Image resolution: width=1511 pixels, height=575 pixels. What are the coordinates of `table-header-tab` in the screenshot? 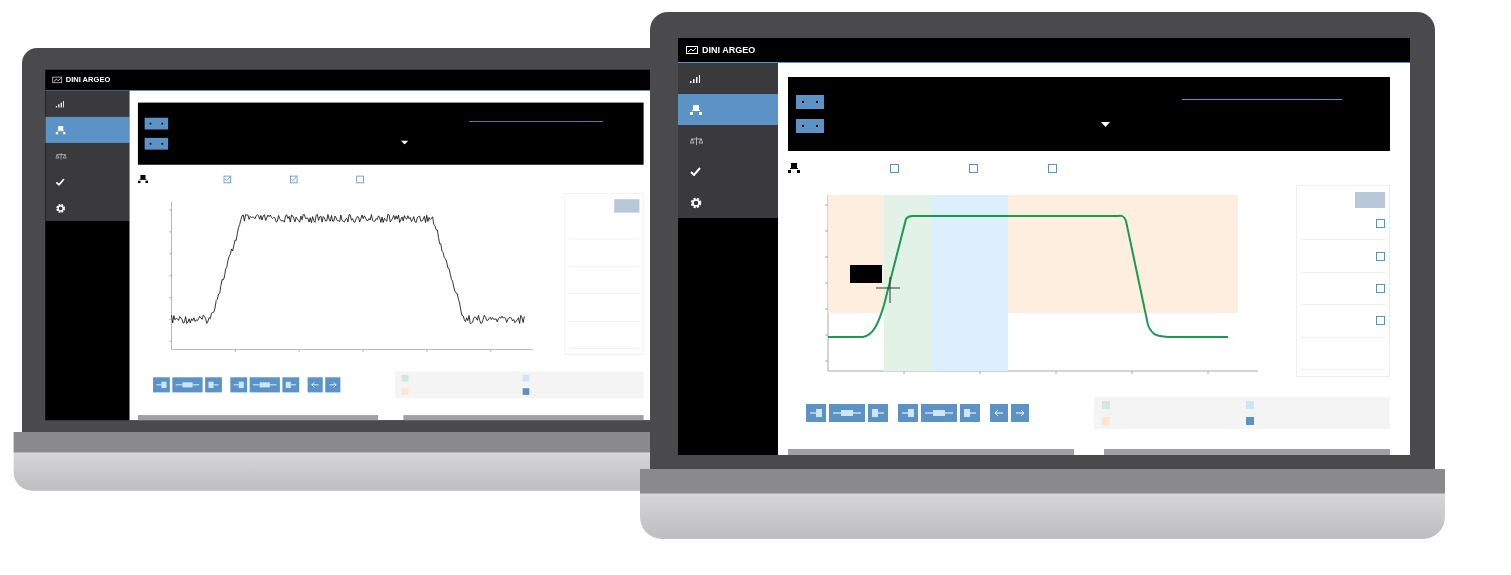 It's located at (627, 206).